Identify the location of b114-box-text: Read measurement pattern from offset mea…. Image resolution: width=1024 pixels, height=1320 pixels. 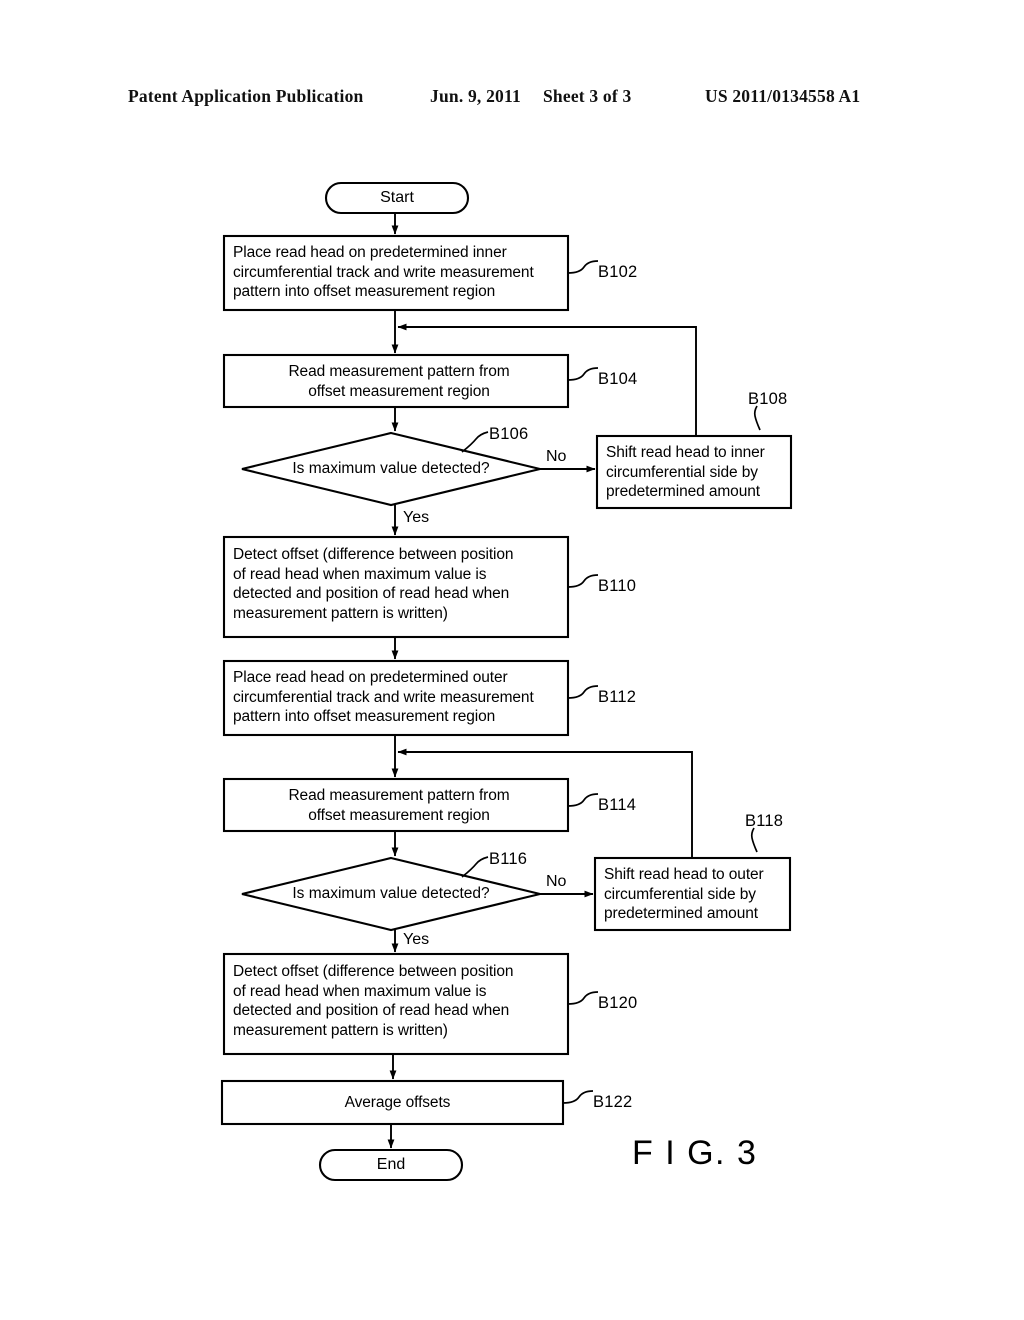
(399, 805).